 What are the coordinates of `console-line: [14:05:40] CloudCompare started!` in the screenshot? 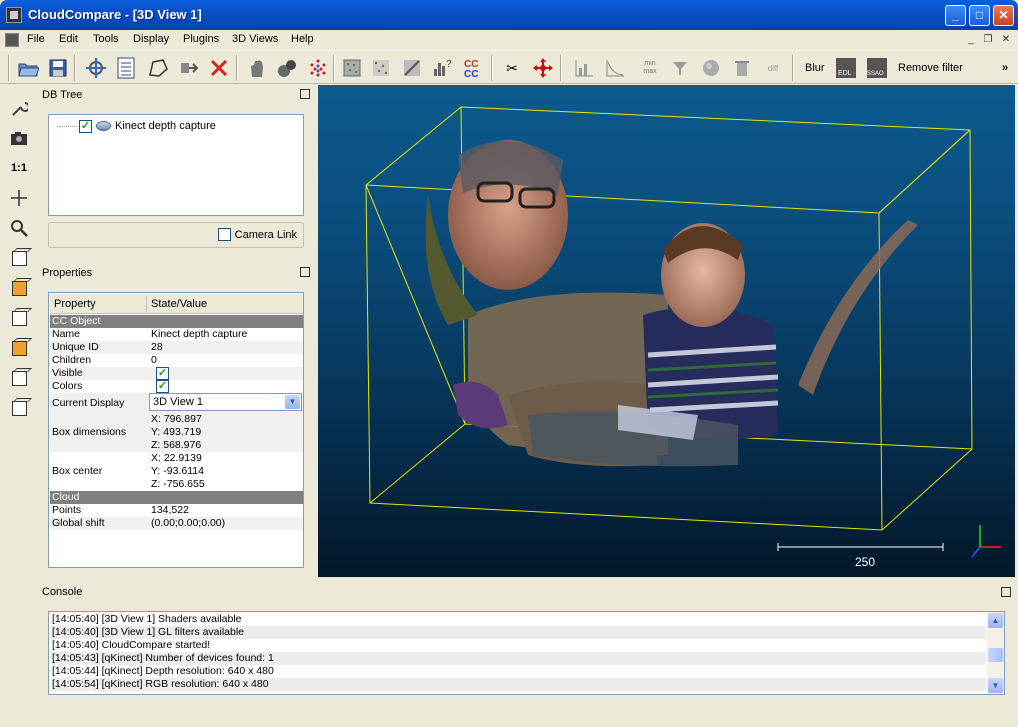 It's located at (131, 645).